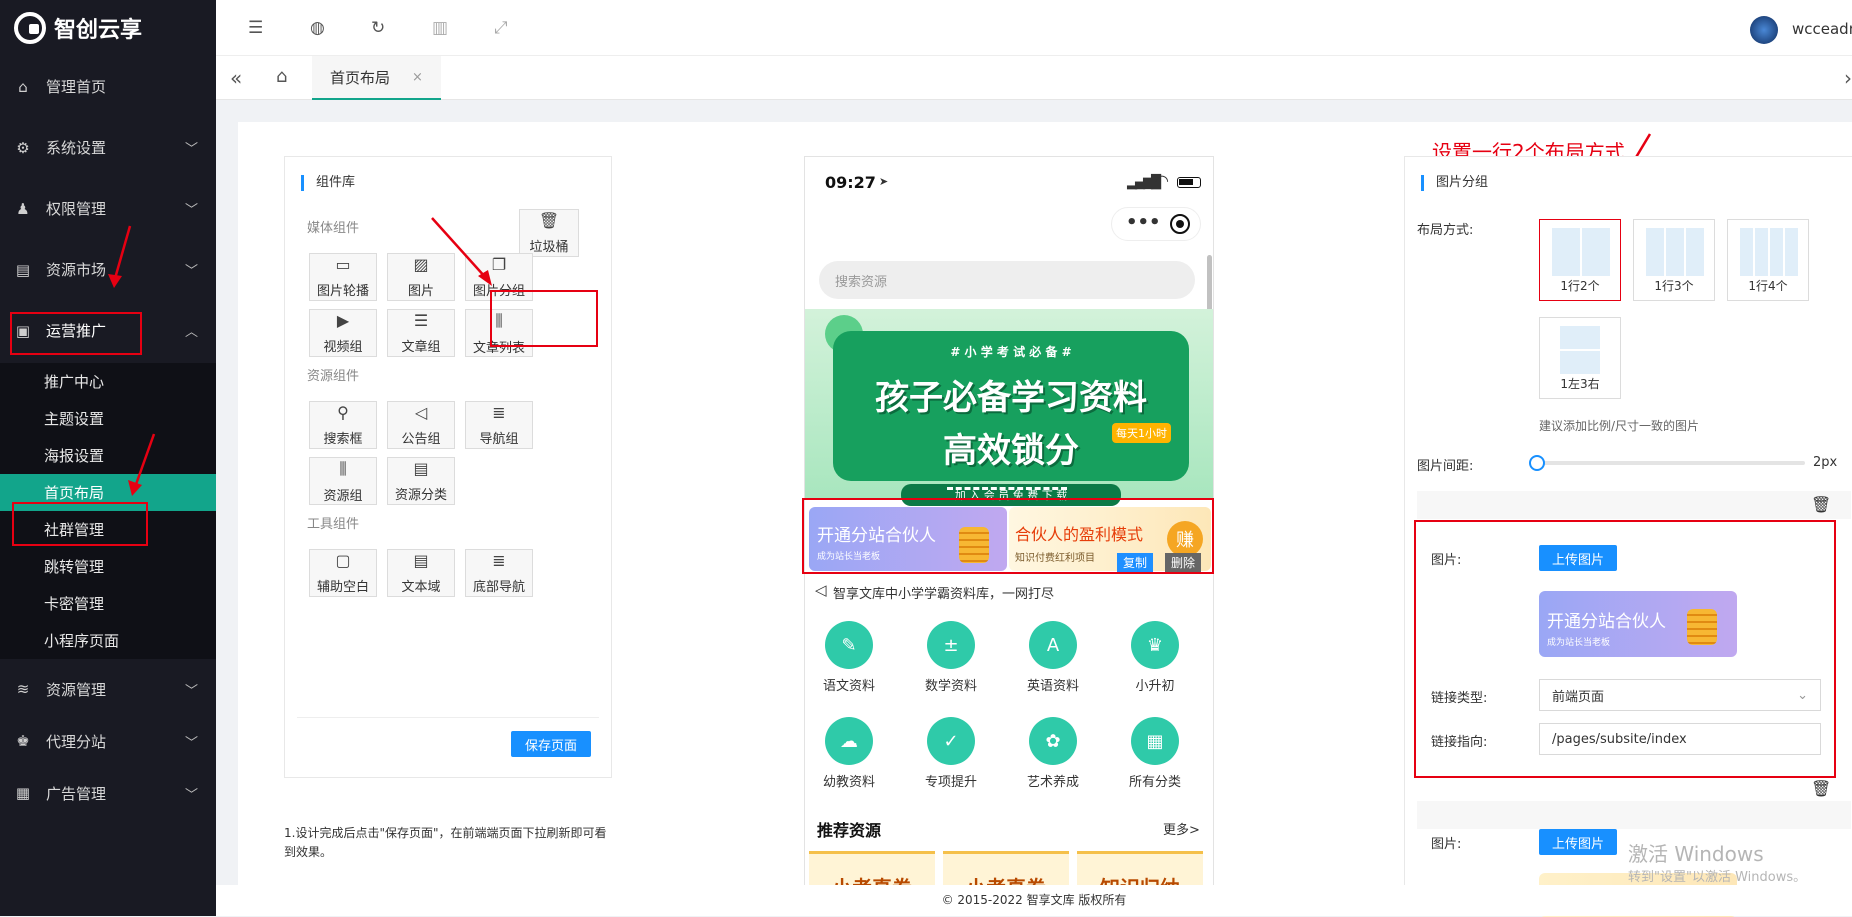 The width and height of the screenshot is (1852, 917). Describe the element at coordinates (951, 657) in the screenshot. I see `nav-grid-item-1: ± 数学资料` at that location.